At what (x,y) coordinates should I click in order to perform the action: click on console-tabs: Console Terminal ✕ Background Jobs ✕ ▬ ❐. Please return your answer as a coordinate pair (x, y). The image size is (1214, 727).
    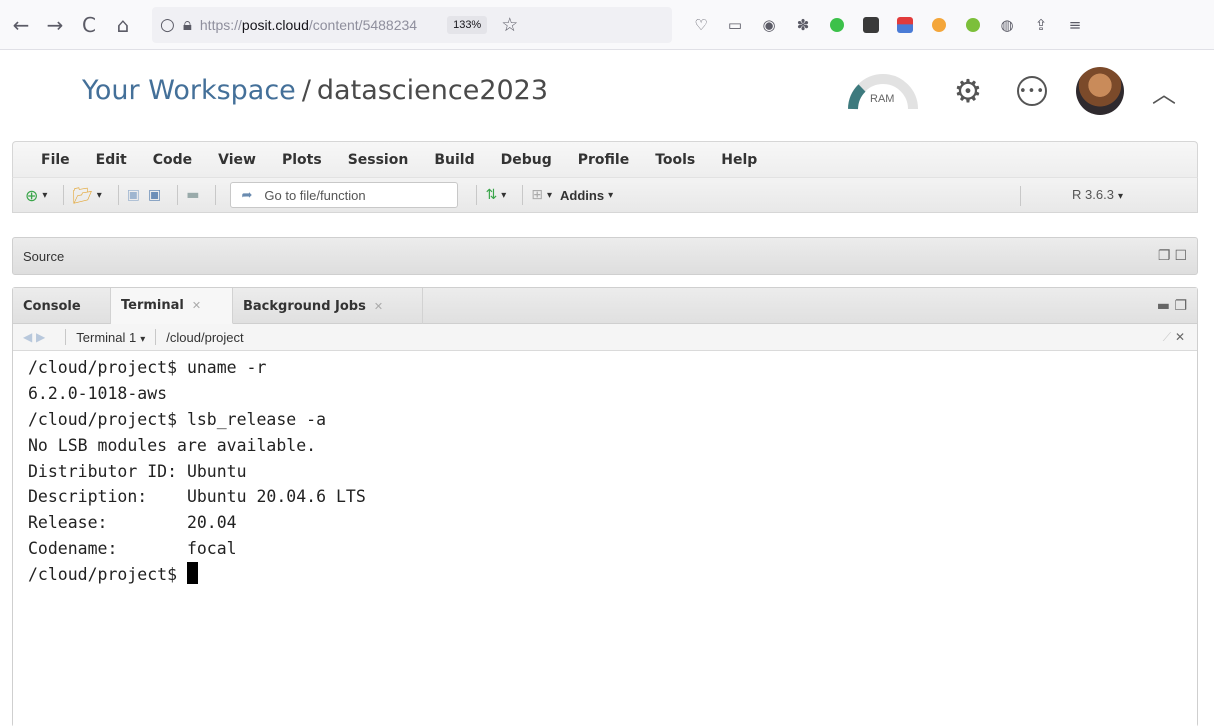
    Looking at the image, I should click on (605, 306).